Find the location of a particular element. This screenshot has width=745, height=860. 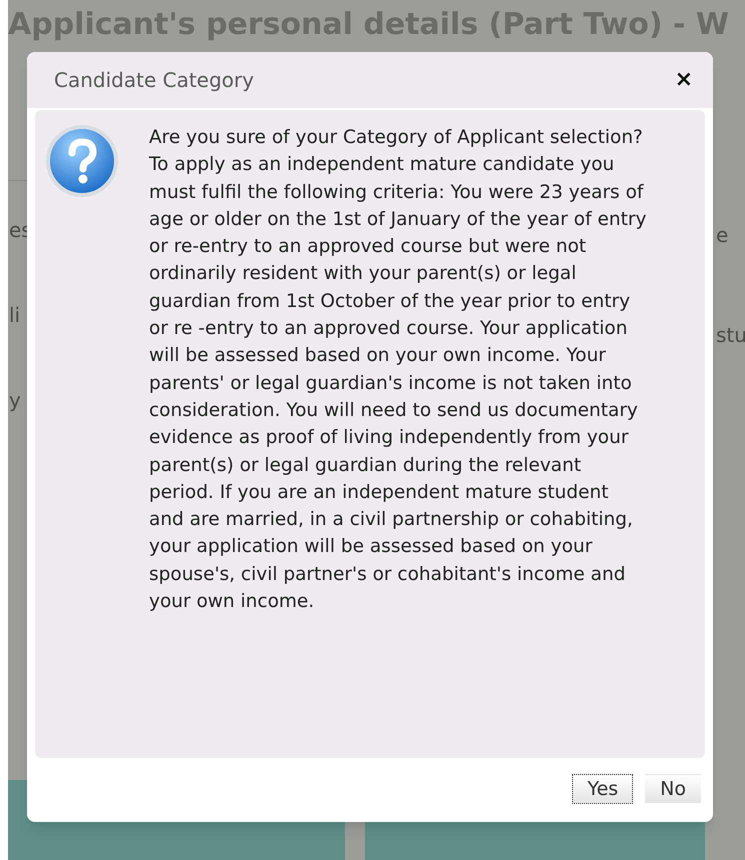

dialog-button: Yes is located at coordinates (603, 789).